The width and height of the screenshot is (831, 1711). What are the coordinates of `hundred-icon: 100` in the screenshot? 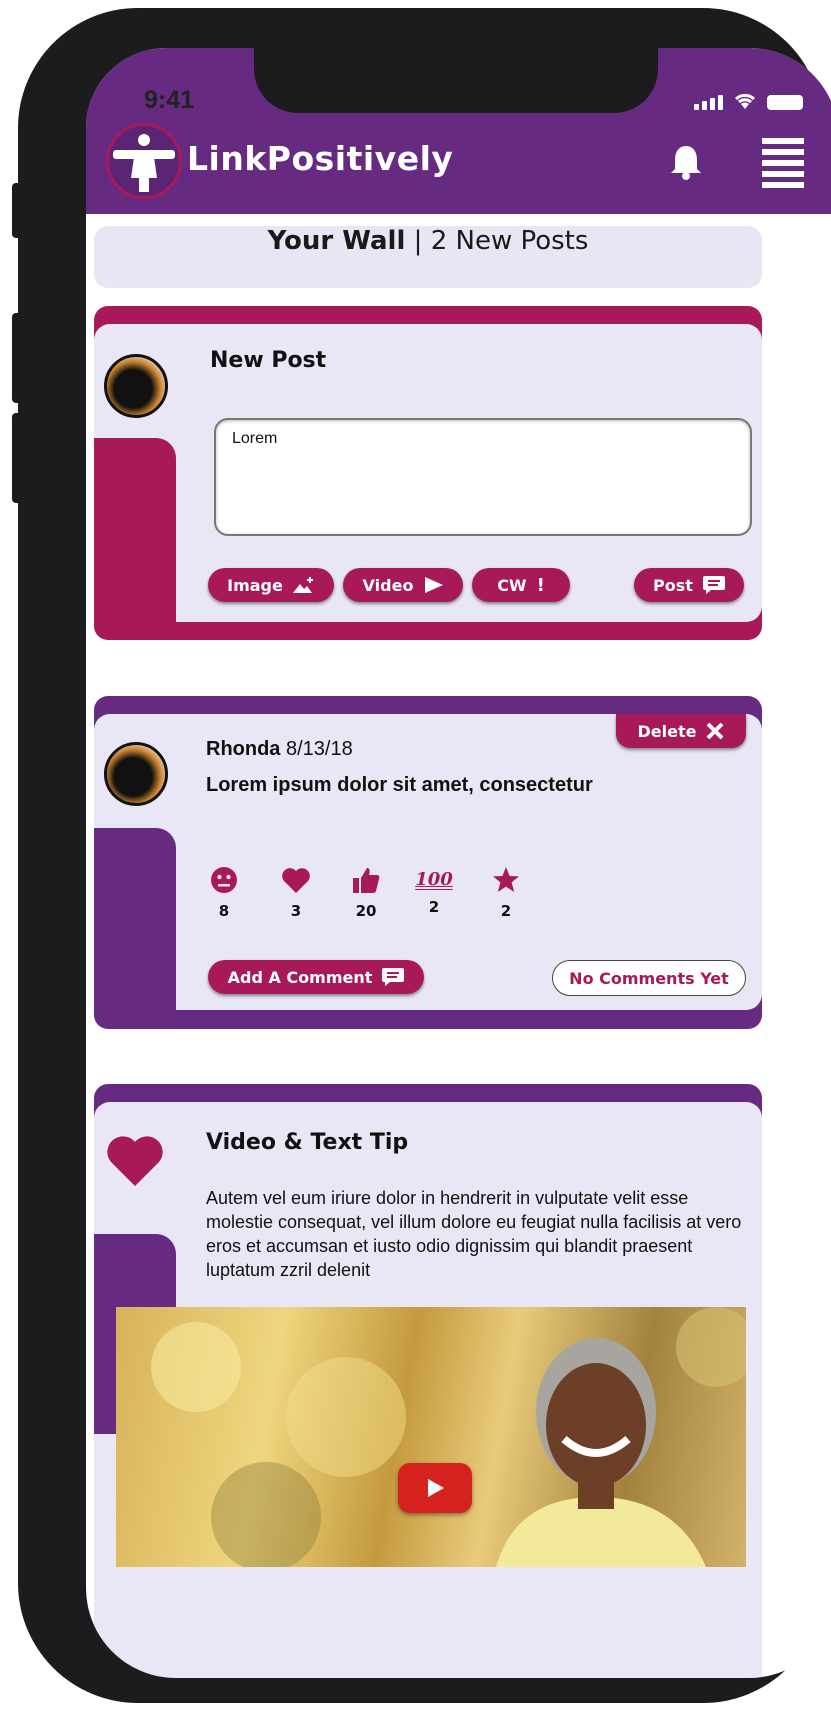 It's located at (434, 879).